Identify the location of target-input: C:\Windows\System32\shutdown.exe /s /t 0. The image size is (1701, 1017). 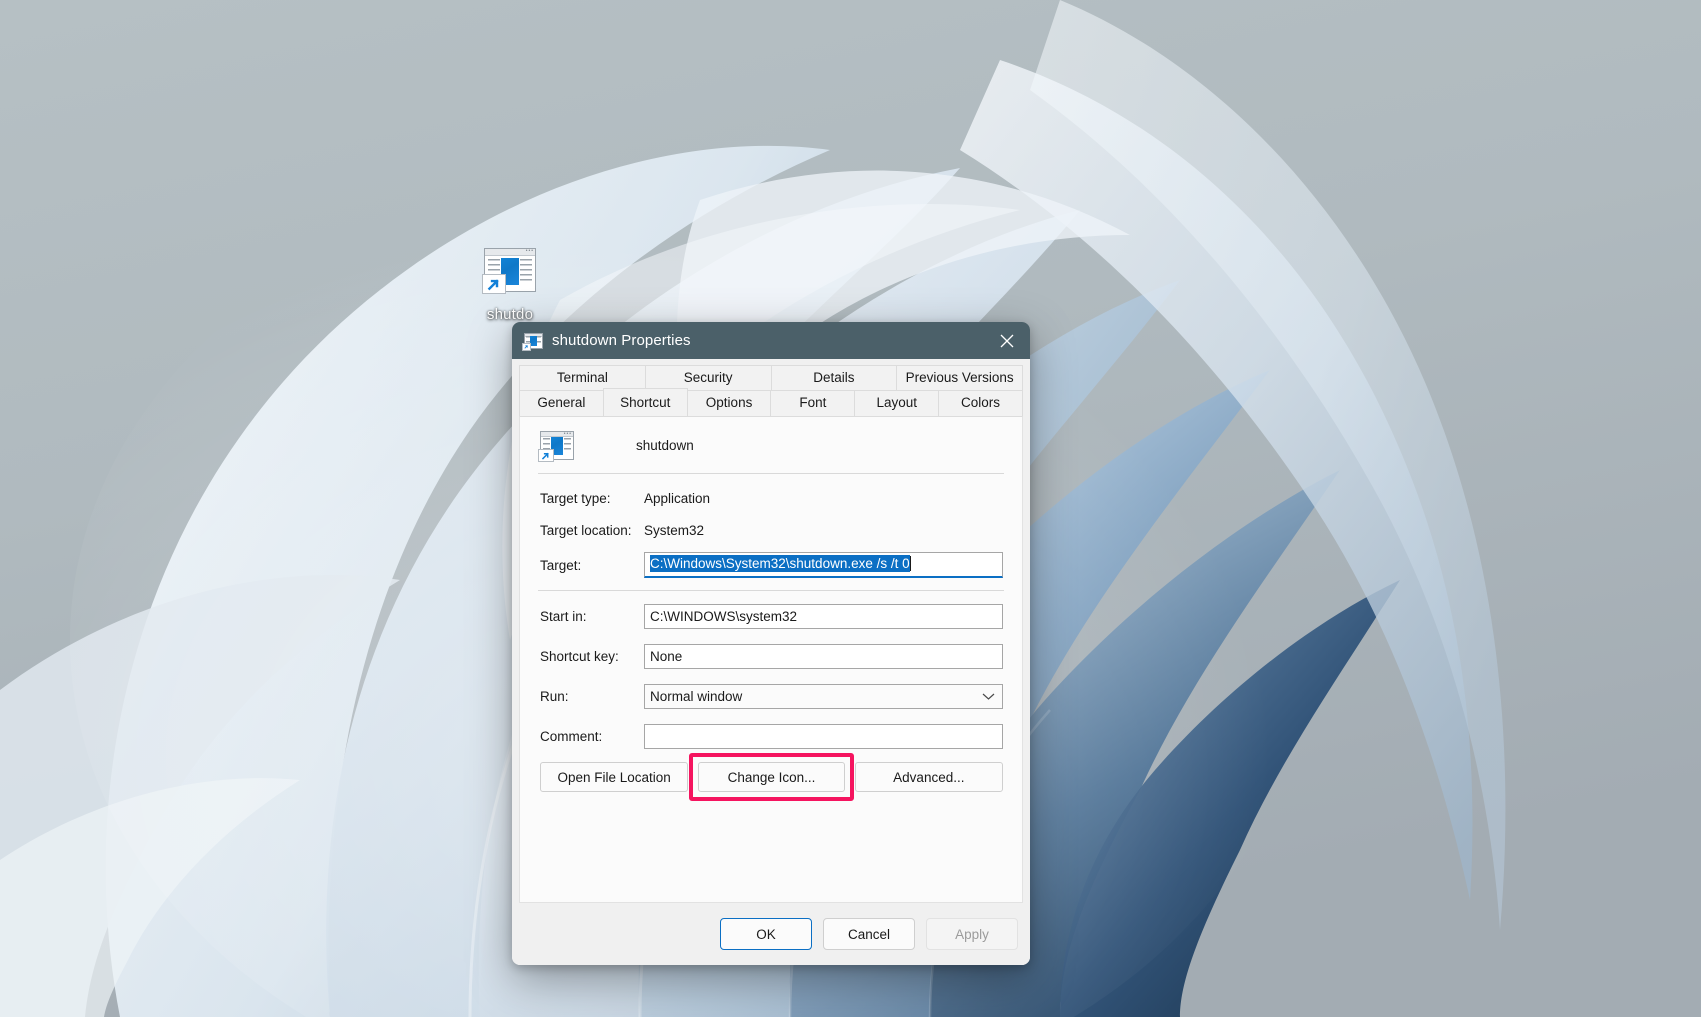
(823, 565).